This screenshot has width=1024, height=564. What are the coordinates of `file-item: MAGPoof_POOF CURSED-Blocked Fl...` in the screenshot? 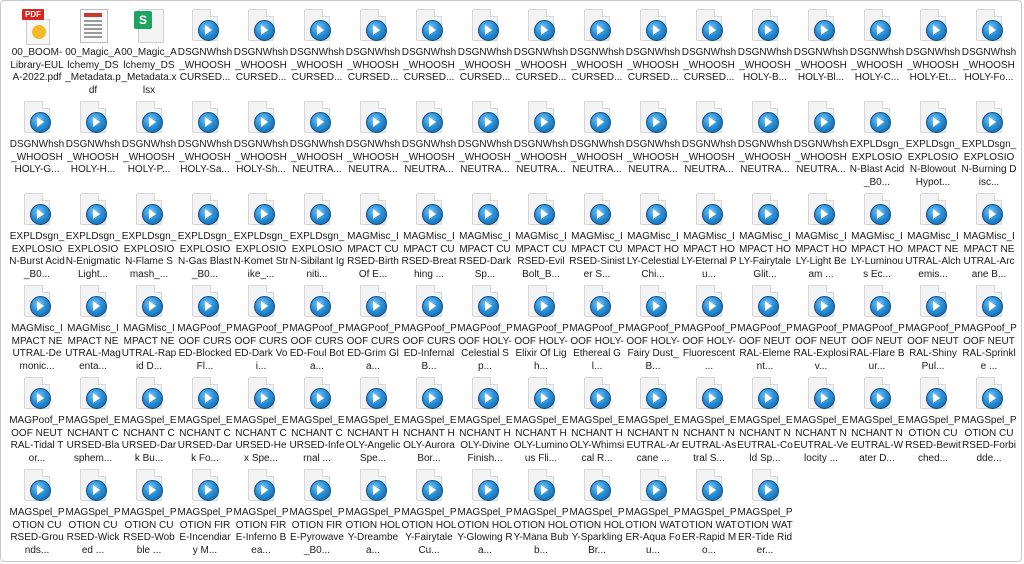 It's located at (205, 329).